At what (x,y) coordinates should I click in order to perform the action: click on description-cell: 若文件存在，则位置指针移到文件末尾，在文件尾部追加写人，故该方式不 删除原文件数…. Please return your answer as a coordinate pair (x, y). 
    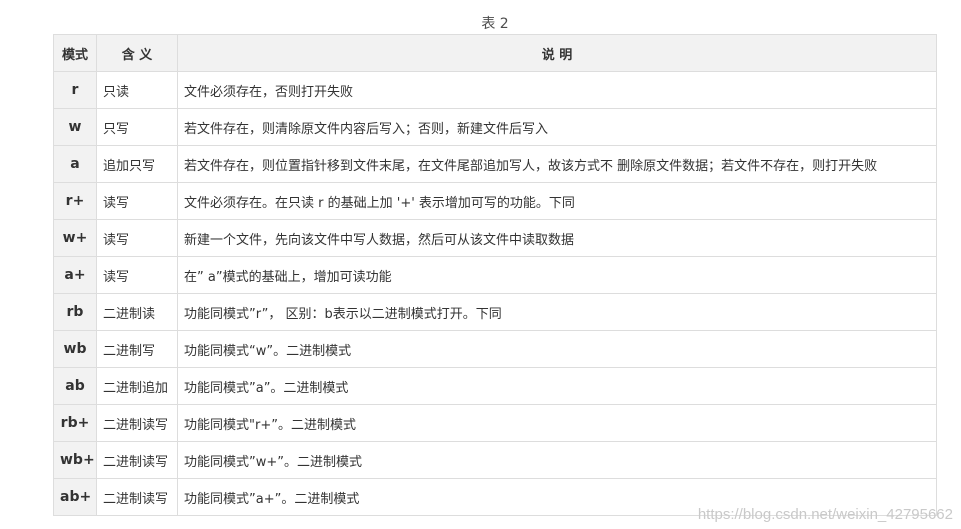
    Looking at the image, I should click on (557, 164).